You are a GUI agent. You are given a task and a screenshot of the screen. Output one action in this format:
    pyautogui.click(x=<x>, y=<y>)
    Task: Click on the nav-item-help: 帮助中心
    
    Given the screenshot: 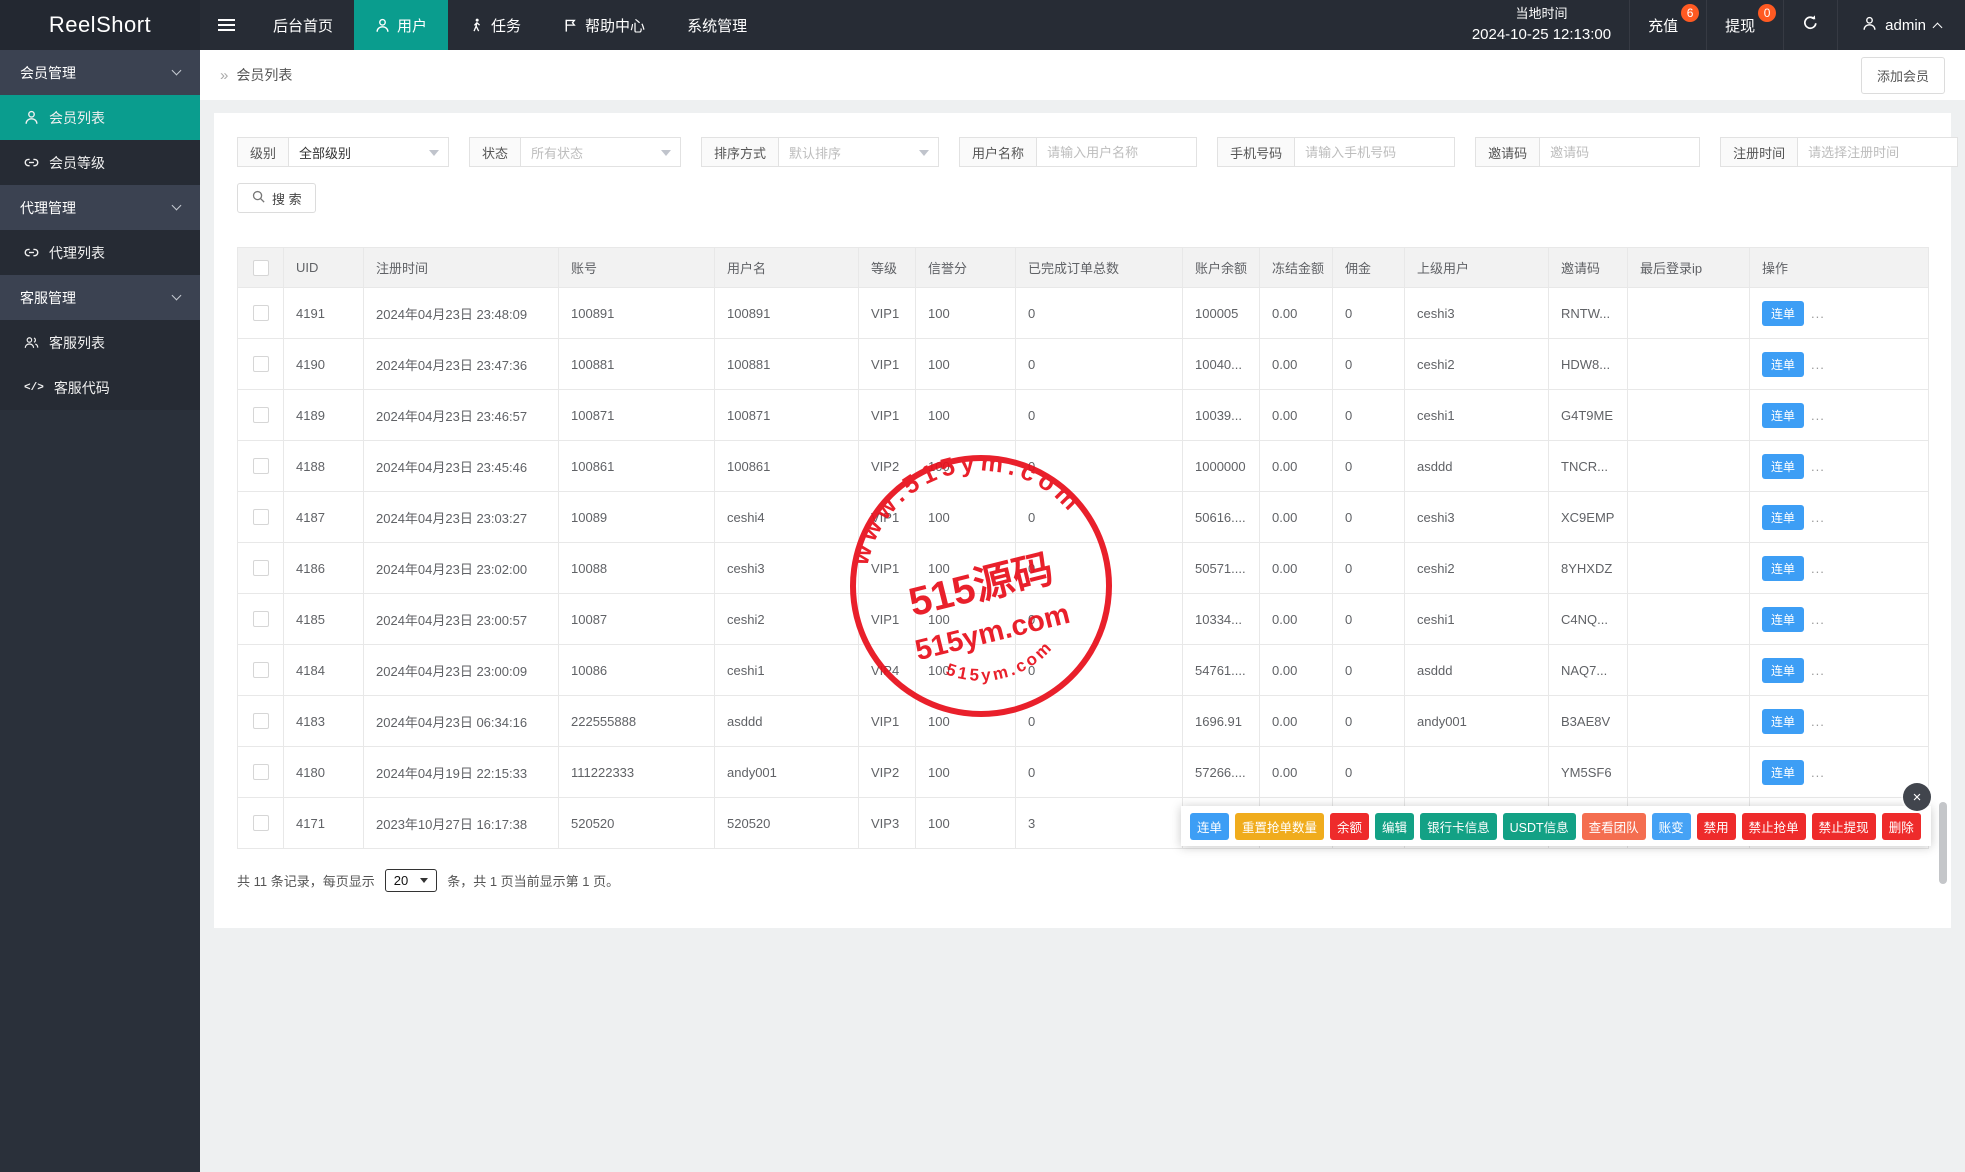 What is the action you would take?
    pyautogui.click(x=604, y=25)
    